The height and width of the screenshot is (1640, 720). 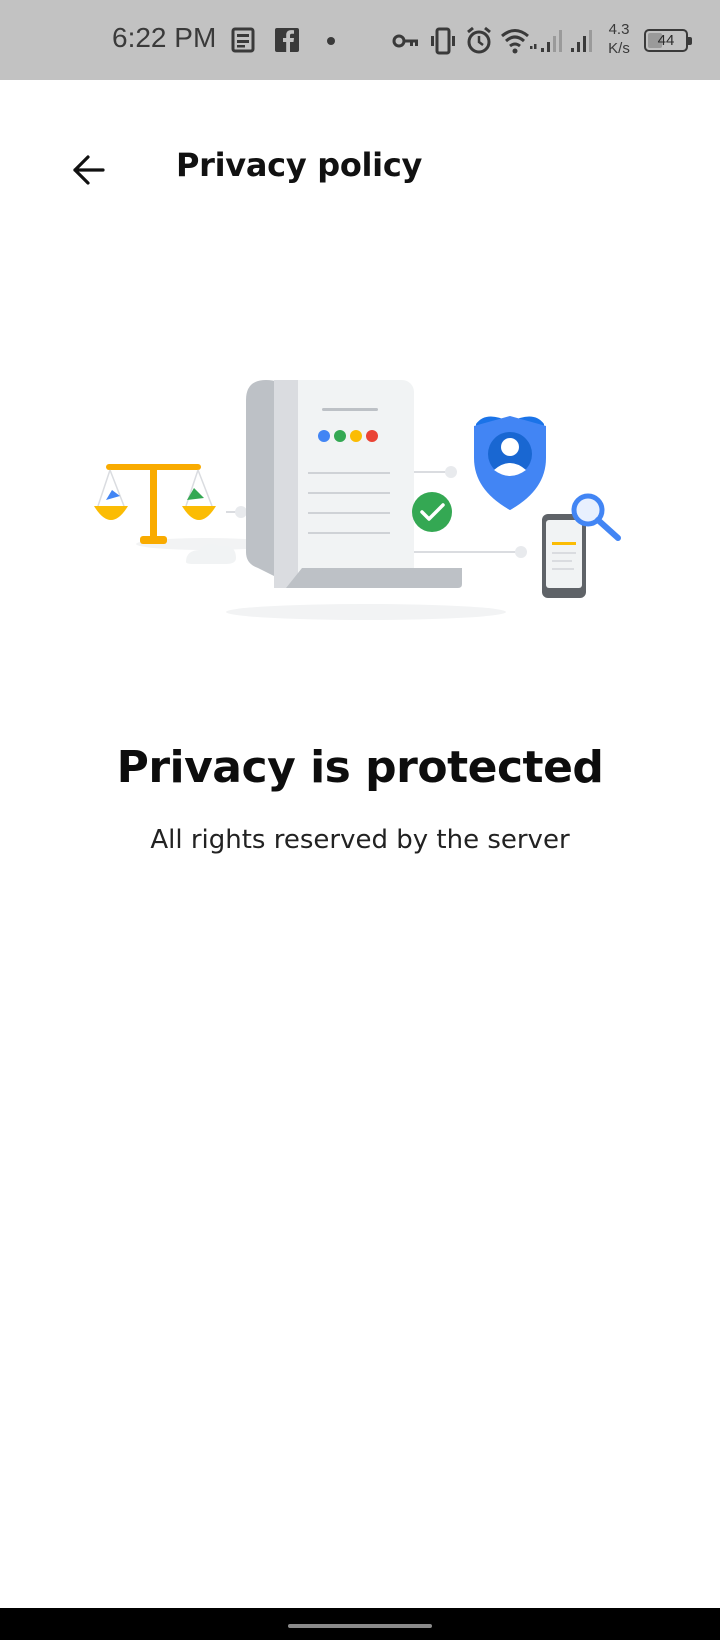 What do you see at coordinates (331, 41) in the screenshot?
I see `notification-dot-icon` at bounding box center [331, 41].